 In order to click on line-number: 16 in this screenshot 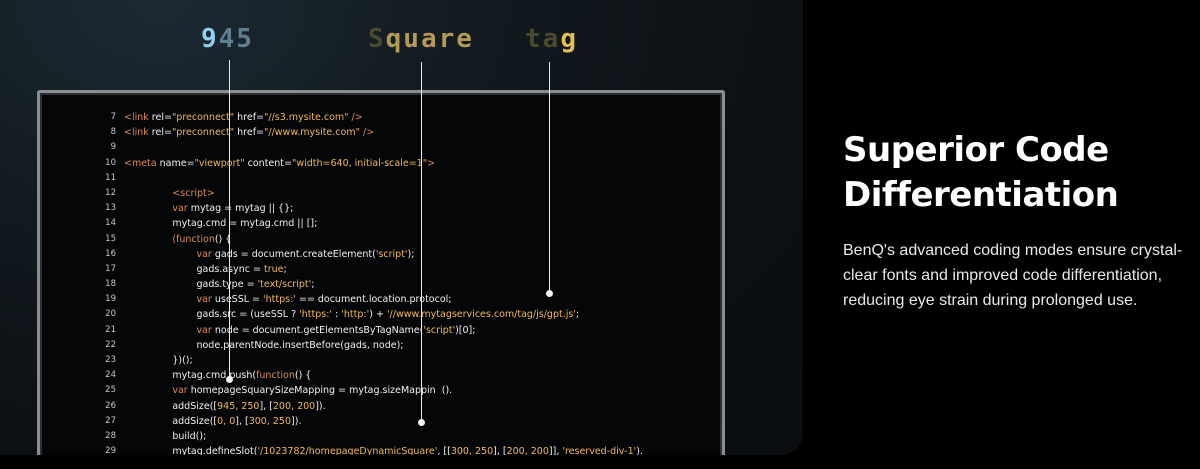, I will do `click(110, 253)`.